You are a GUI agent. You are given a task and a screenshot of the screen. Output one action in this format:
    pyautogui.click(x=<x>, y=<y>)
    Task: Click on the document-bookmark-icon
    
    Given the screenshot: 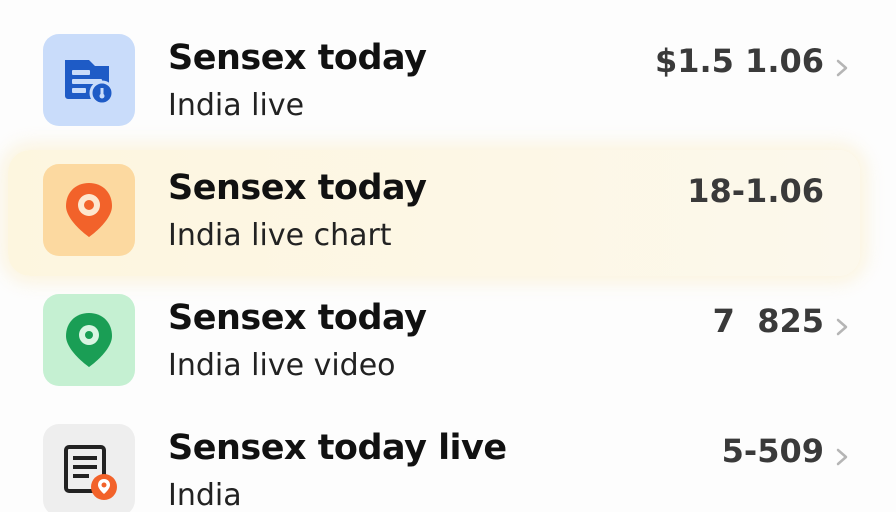 What is the action you would take?
    pyautogui.click(x=89, y=80)
    